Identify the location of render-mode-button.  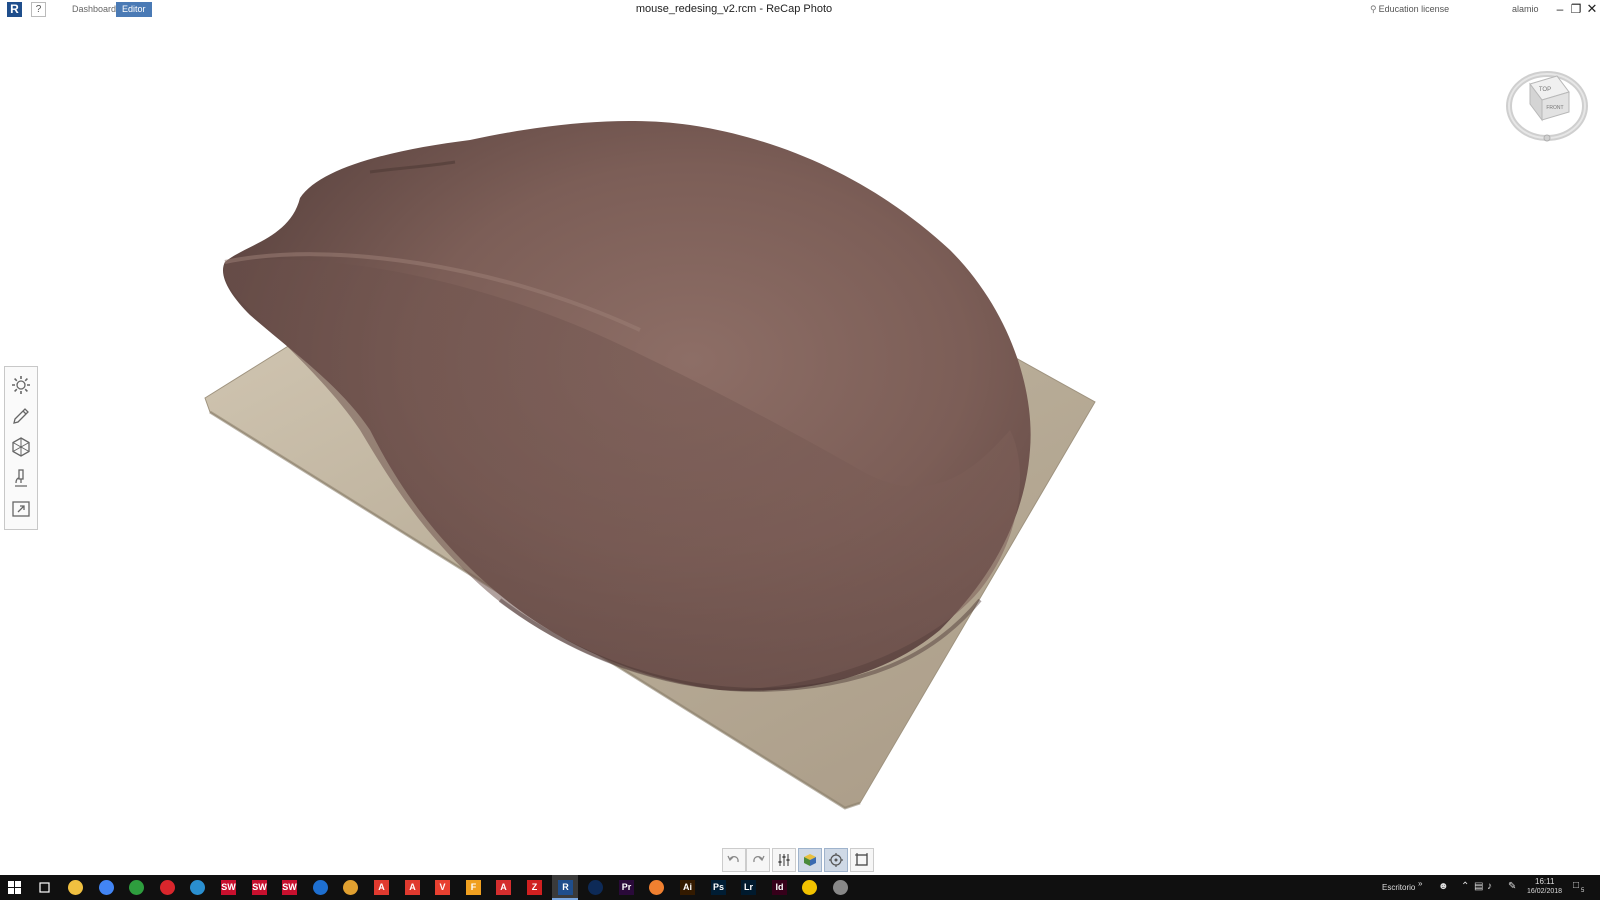
(810, 860).